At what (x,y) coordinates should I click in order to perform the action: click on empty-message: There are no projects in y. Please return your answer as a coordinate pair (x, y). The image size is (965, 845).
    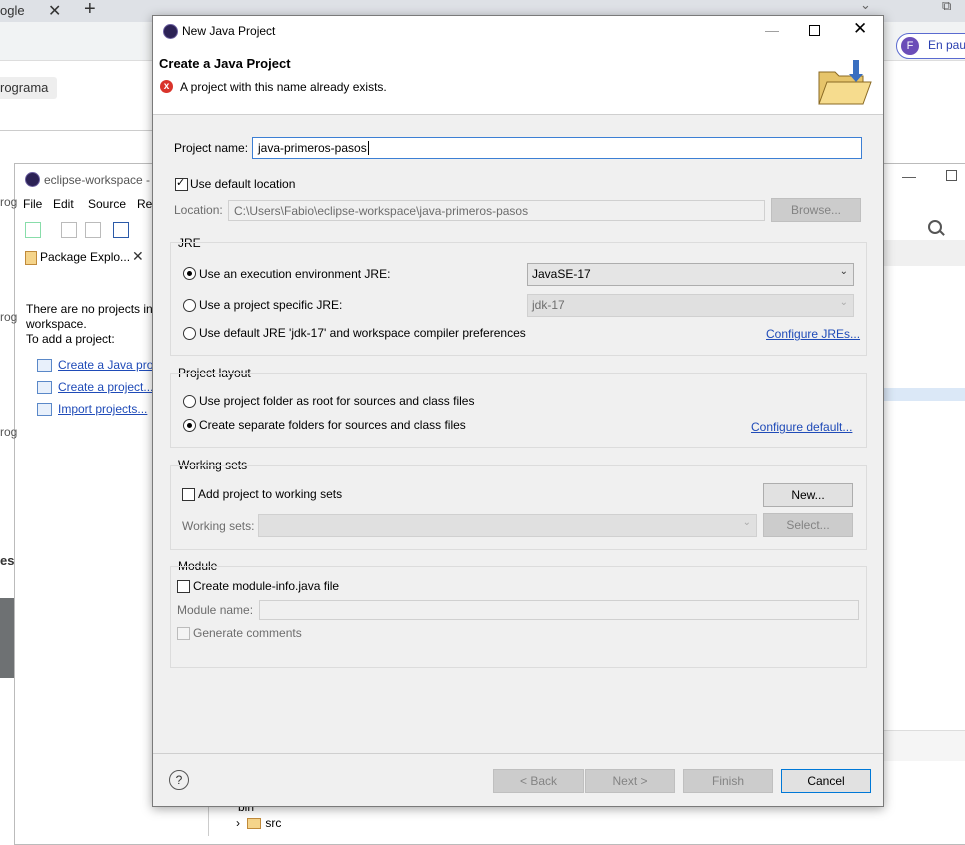
    Looking at the image, I should click on (94, 309).